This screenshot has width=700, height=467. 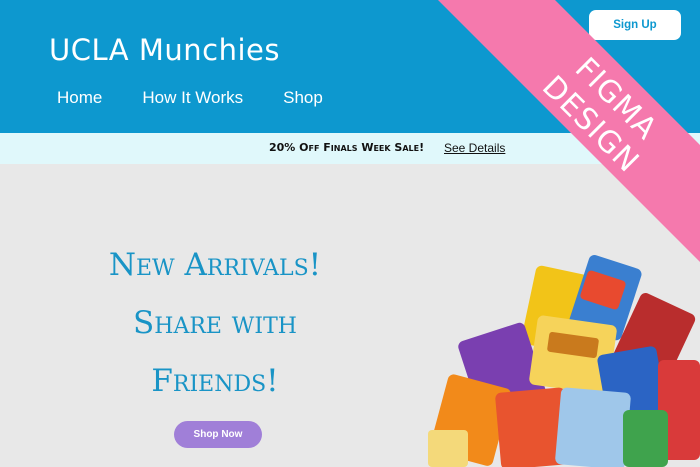 I want to click on nav-how-it-works: How It Works, so click(x=192, y=98).